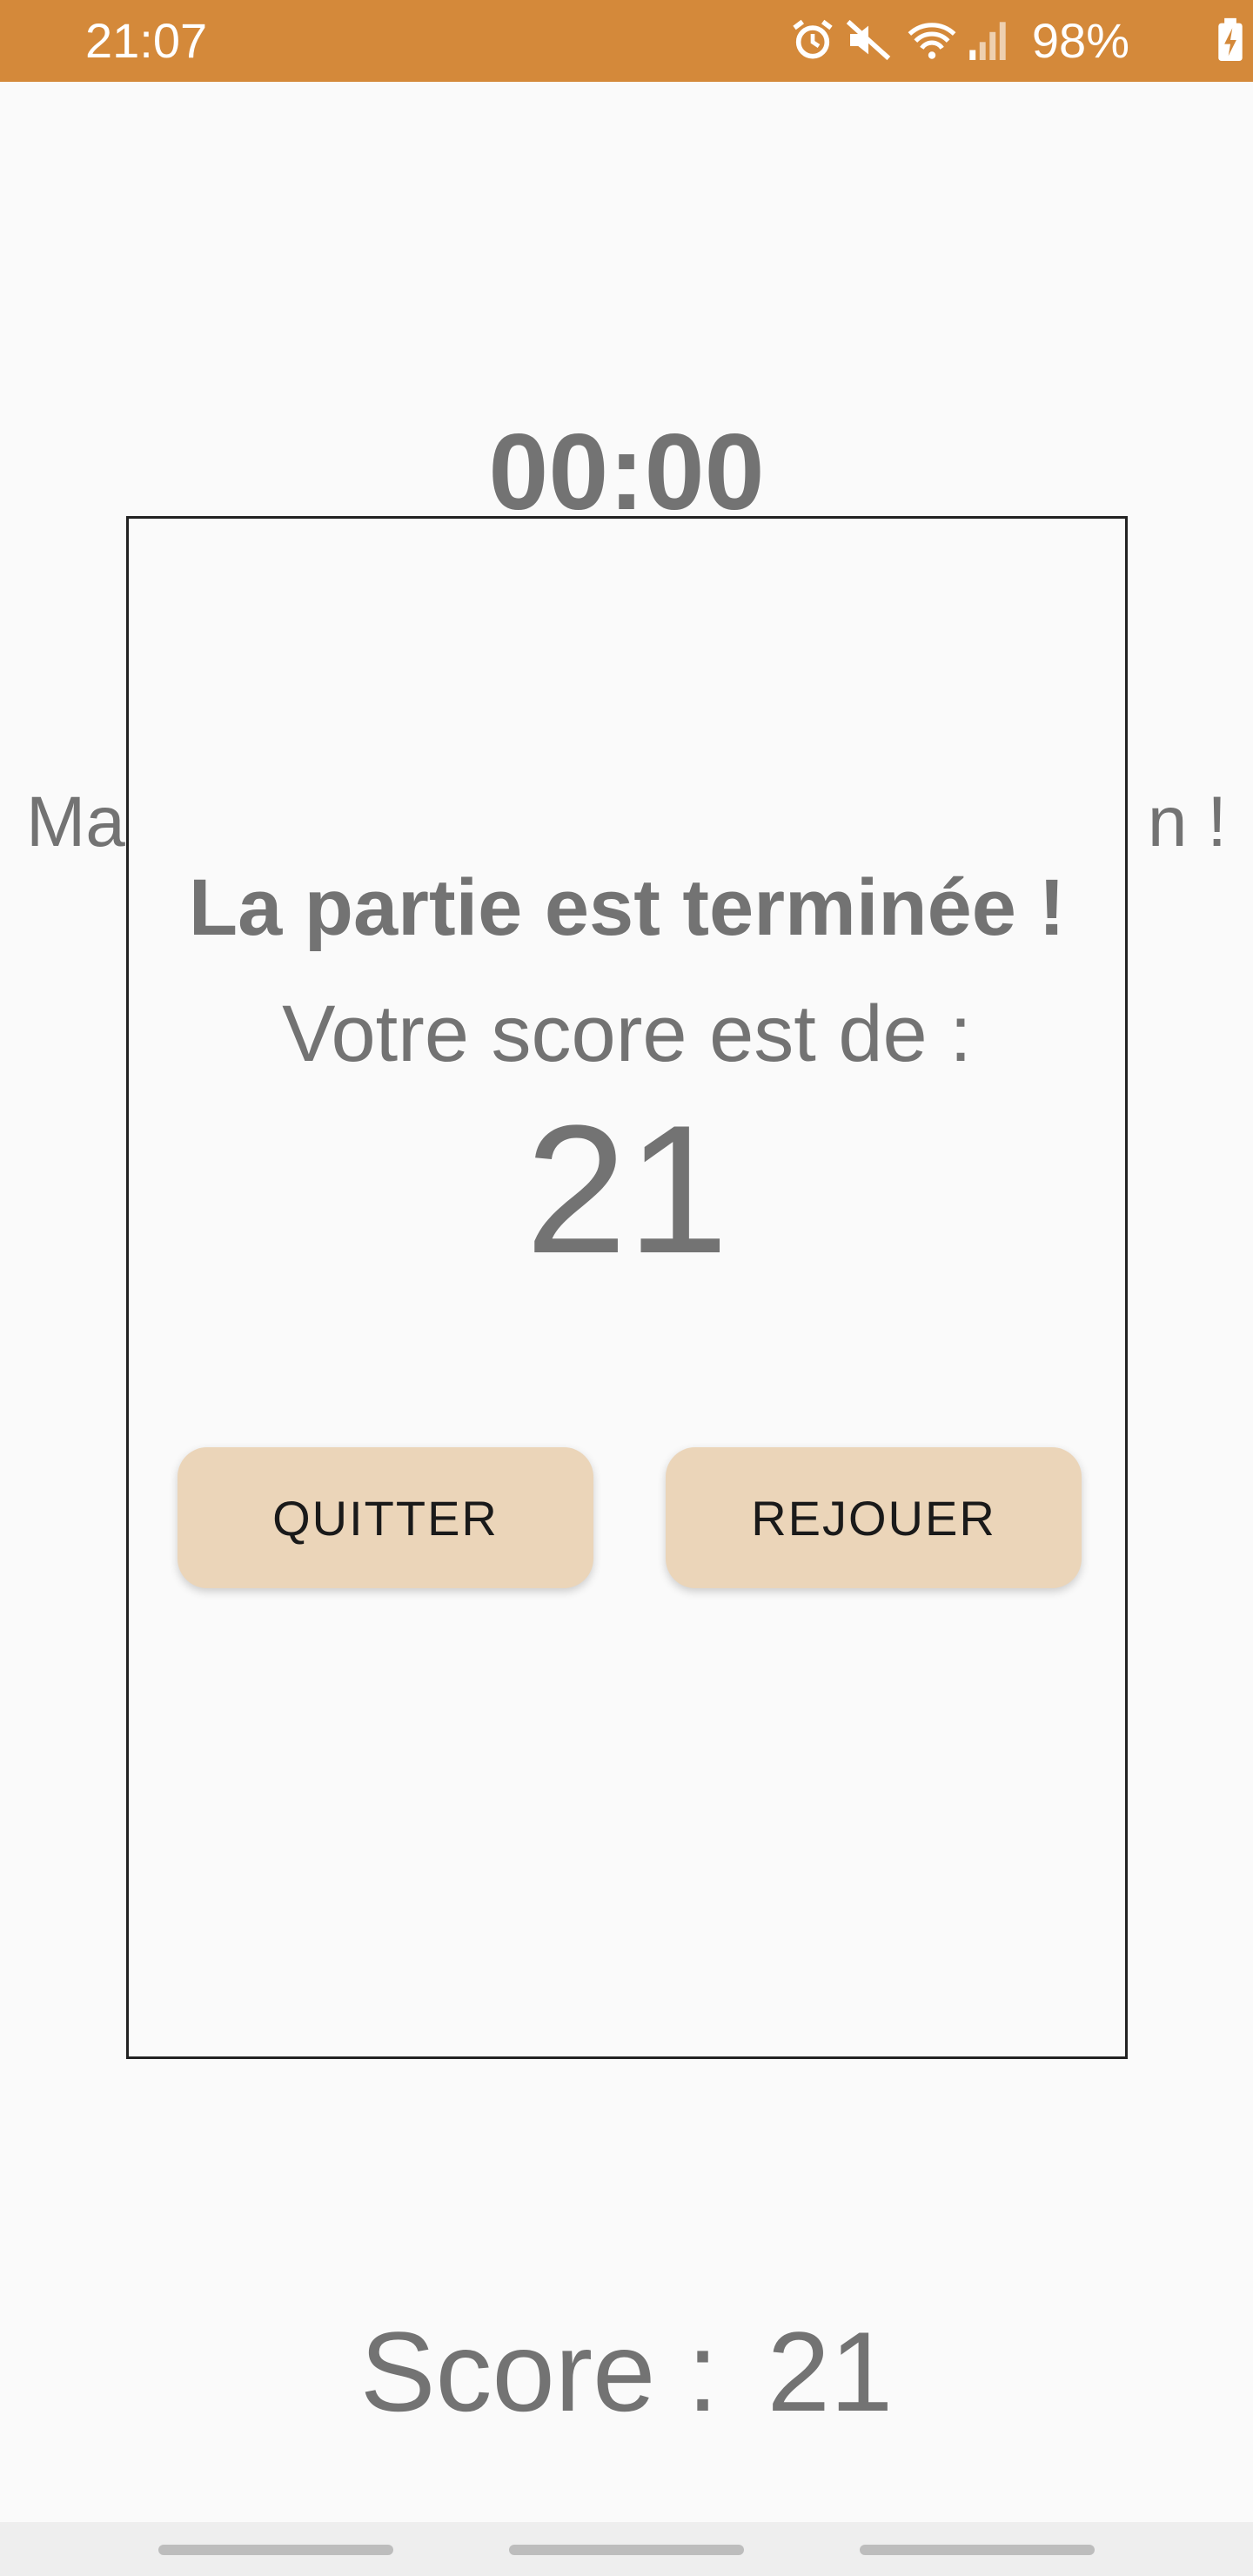 This screenshot has height=2576, width=1253. Describe the element at coordinates (627, 907) in the screenshot. I see `dialog-title: La partie est terminée !` at that location.